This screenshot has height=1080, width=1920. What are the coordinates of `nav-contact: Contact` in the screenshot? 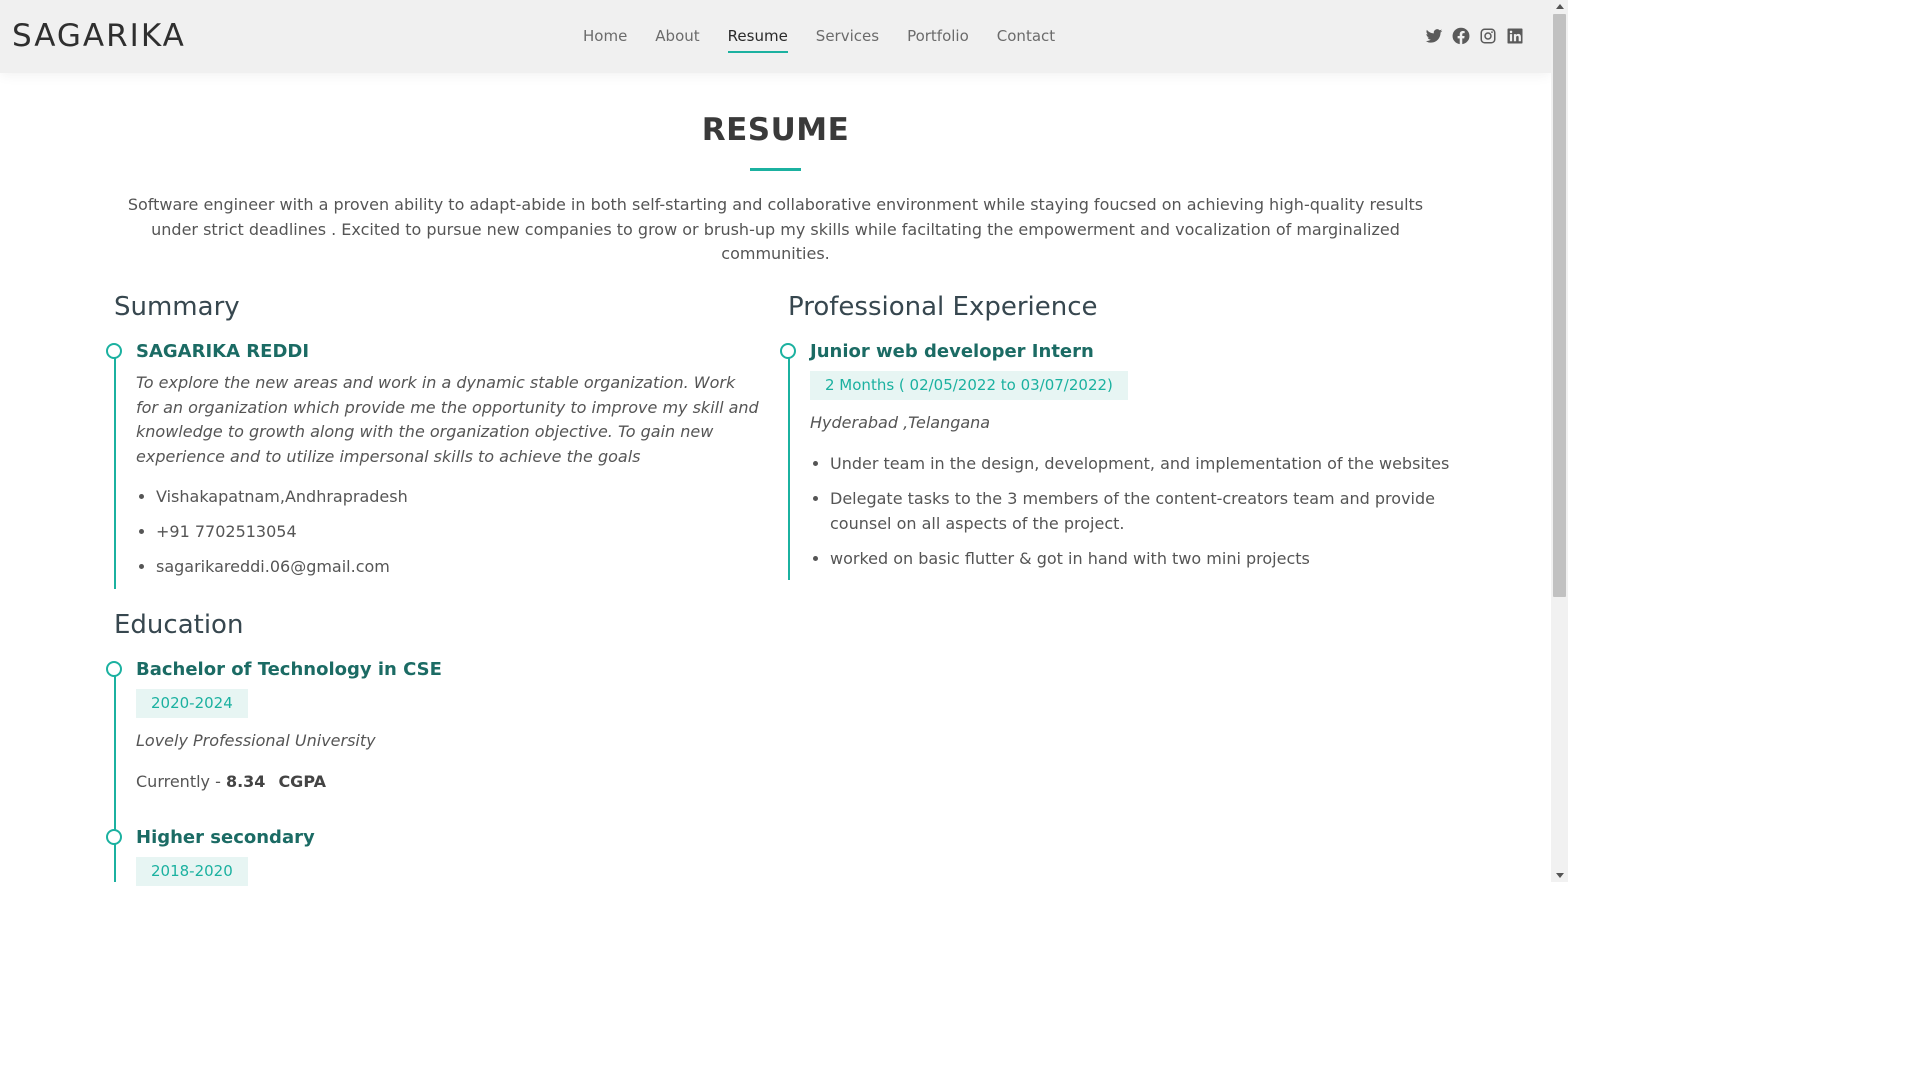 It's located at (1026, 36).